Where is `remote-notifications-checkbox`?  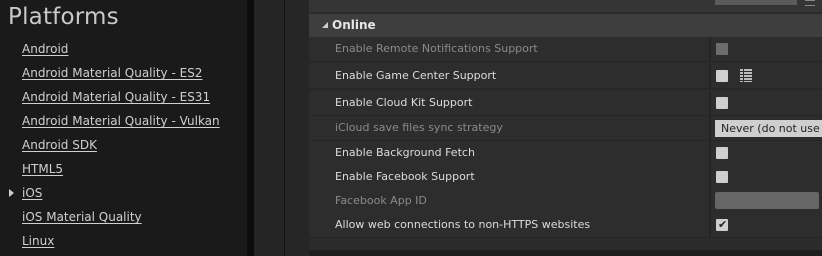
remote-notifications-checkbox is located at coordinates (722, 49).